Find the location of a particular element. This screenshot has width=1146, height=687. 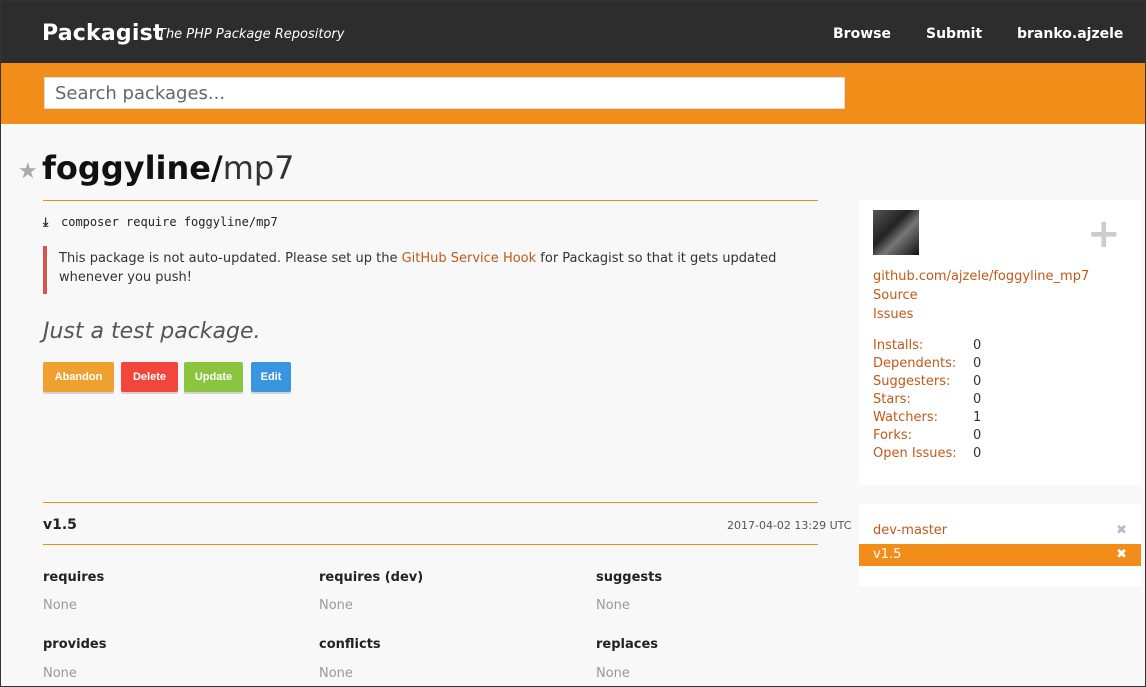

suggests-value: None is located at coordinates (613, 605).